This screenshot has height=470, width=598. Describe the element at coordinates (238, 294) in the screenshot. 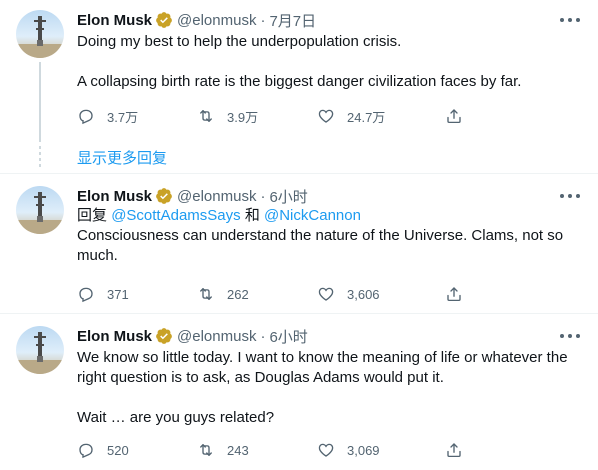

I see `retweet-count: 262` at that location.